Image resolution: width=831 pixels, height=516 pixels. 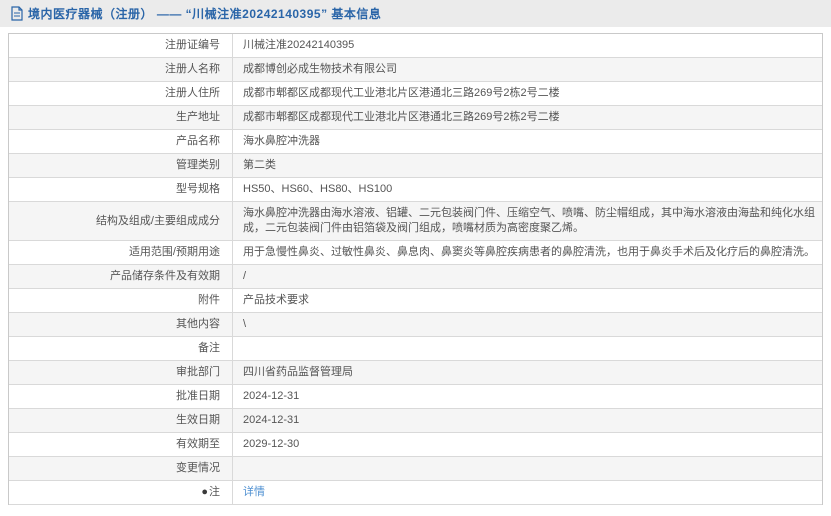 What do you see at coordinates (245, 276) in the screenshot?
I see `row-value: /` at bounding box center [245, 276].